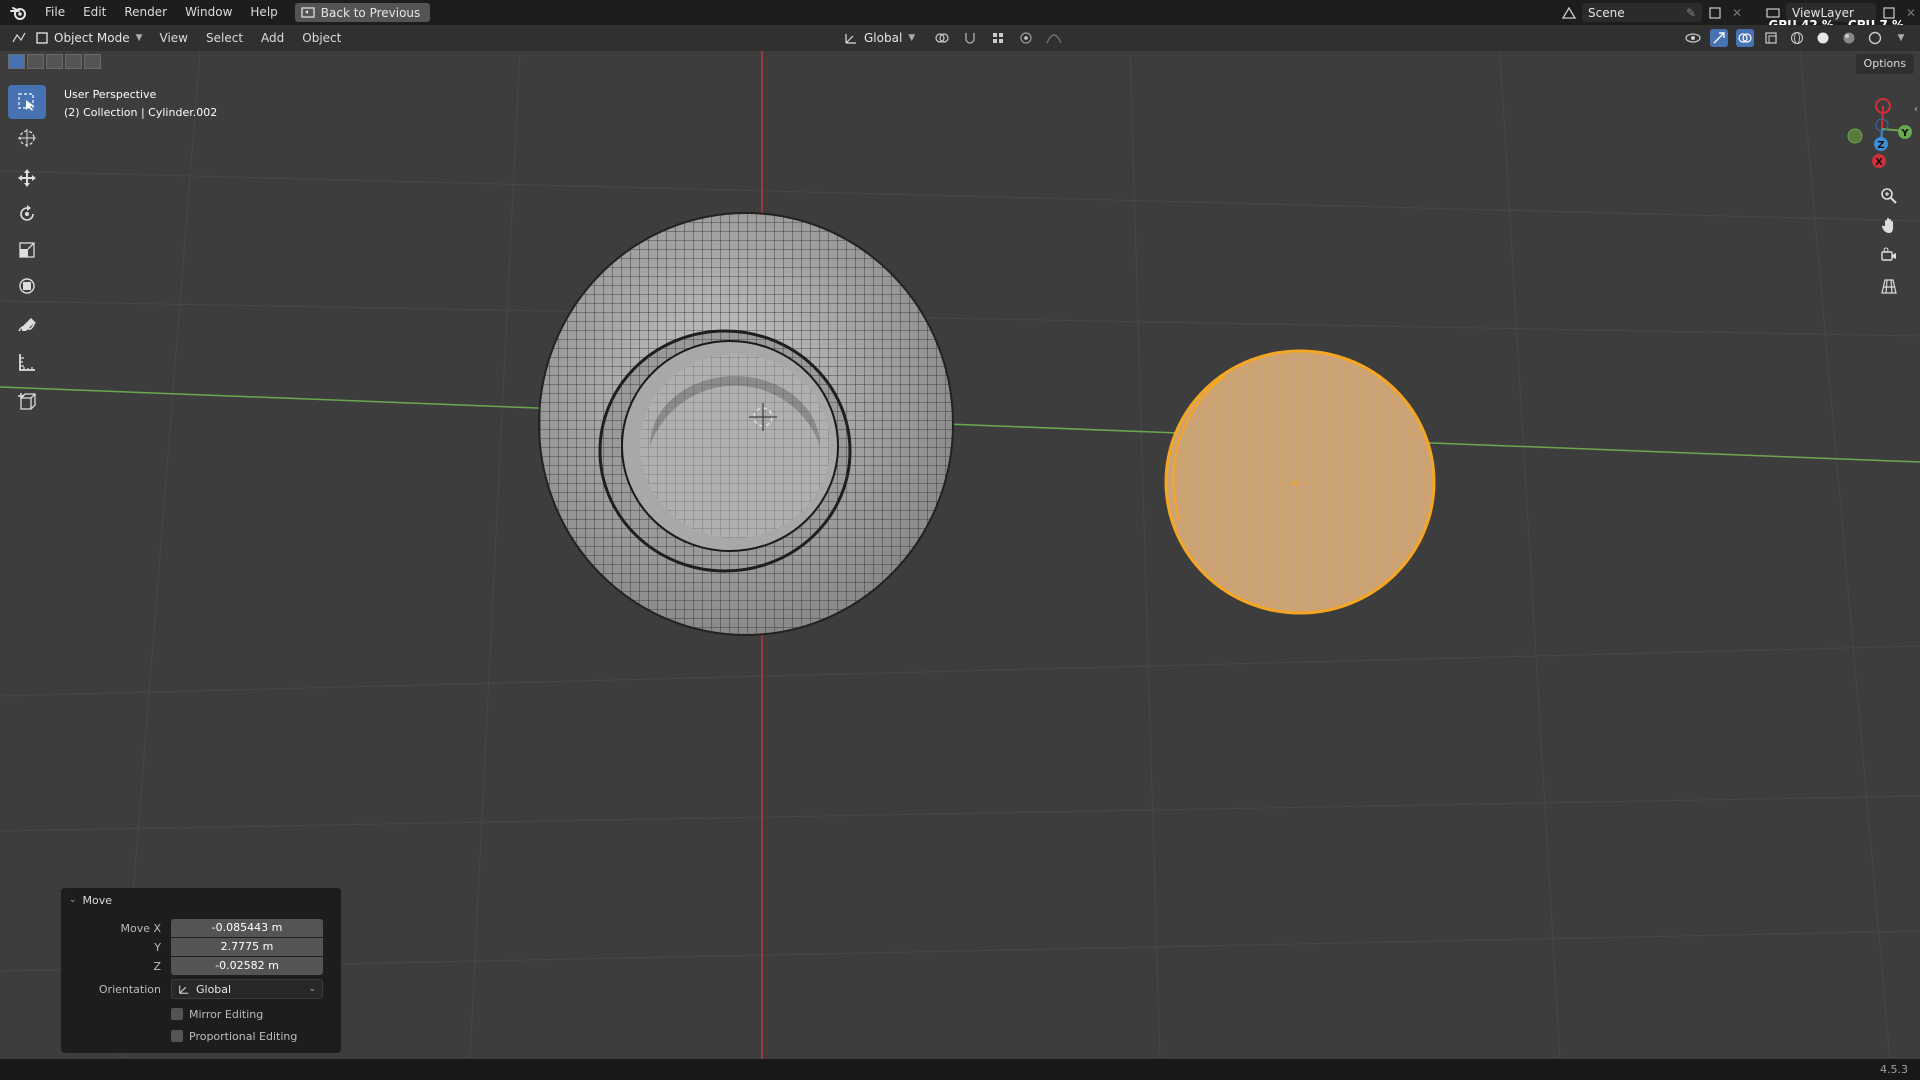 This screenshot has height=1080, width=1920. I want to click on screen-icon, so click(308, 12).